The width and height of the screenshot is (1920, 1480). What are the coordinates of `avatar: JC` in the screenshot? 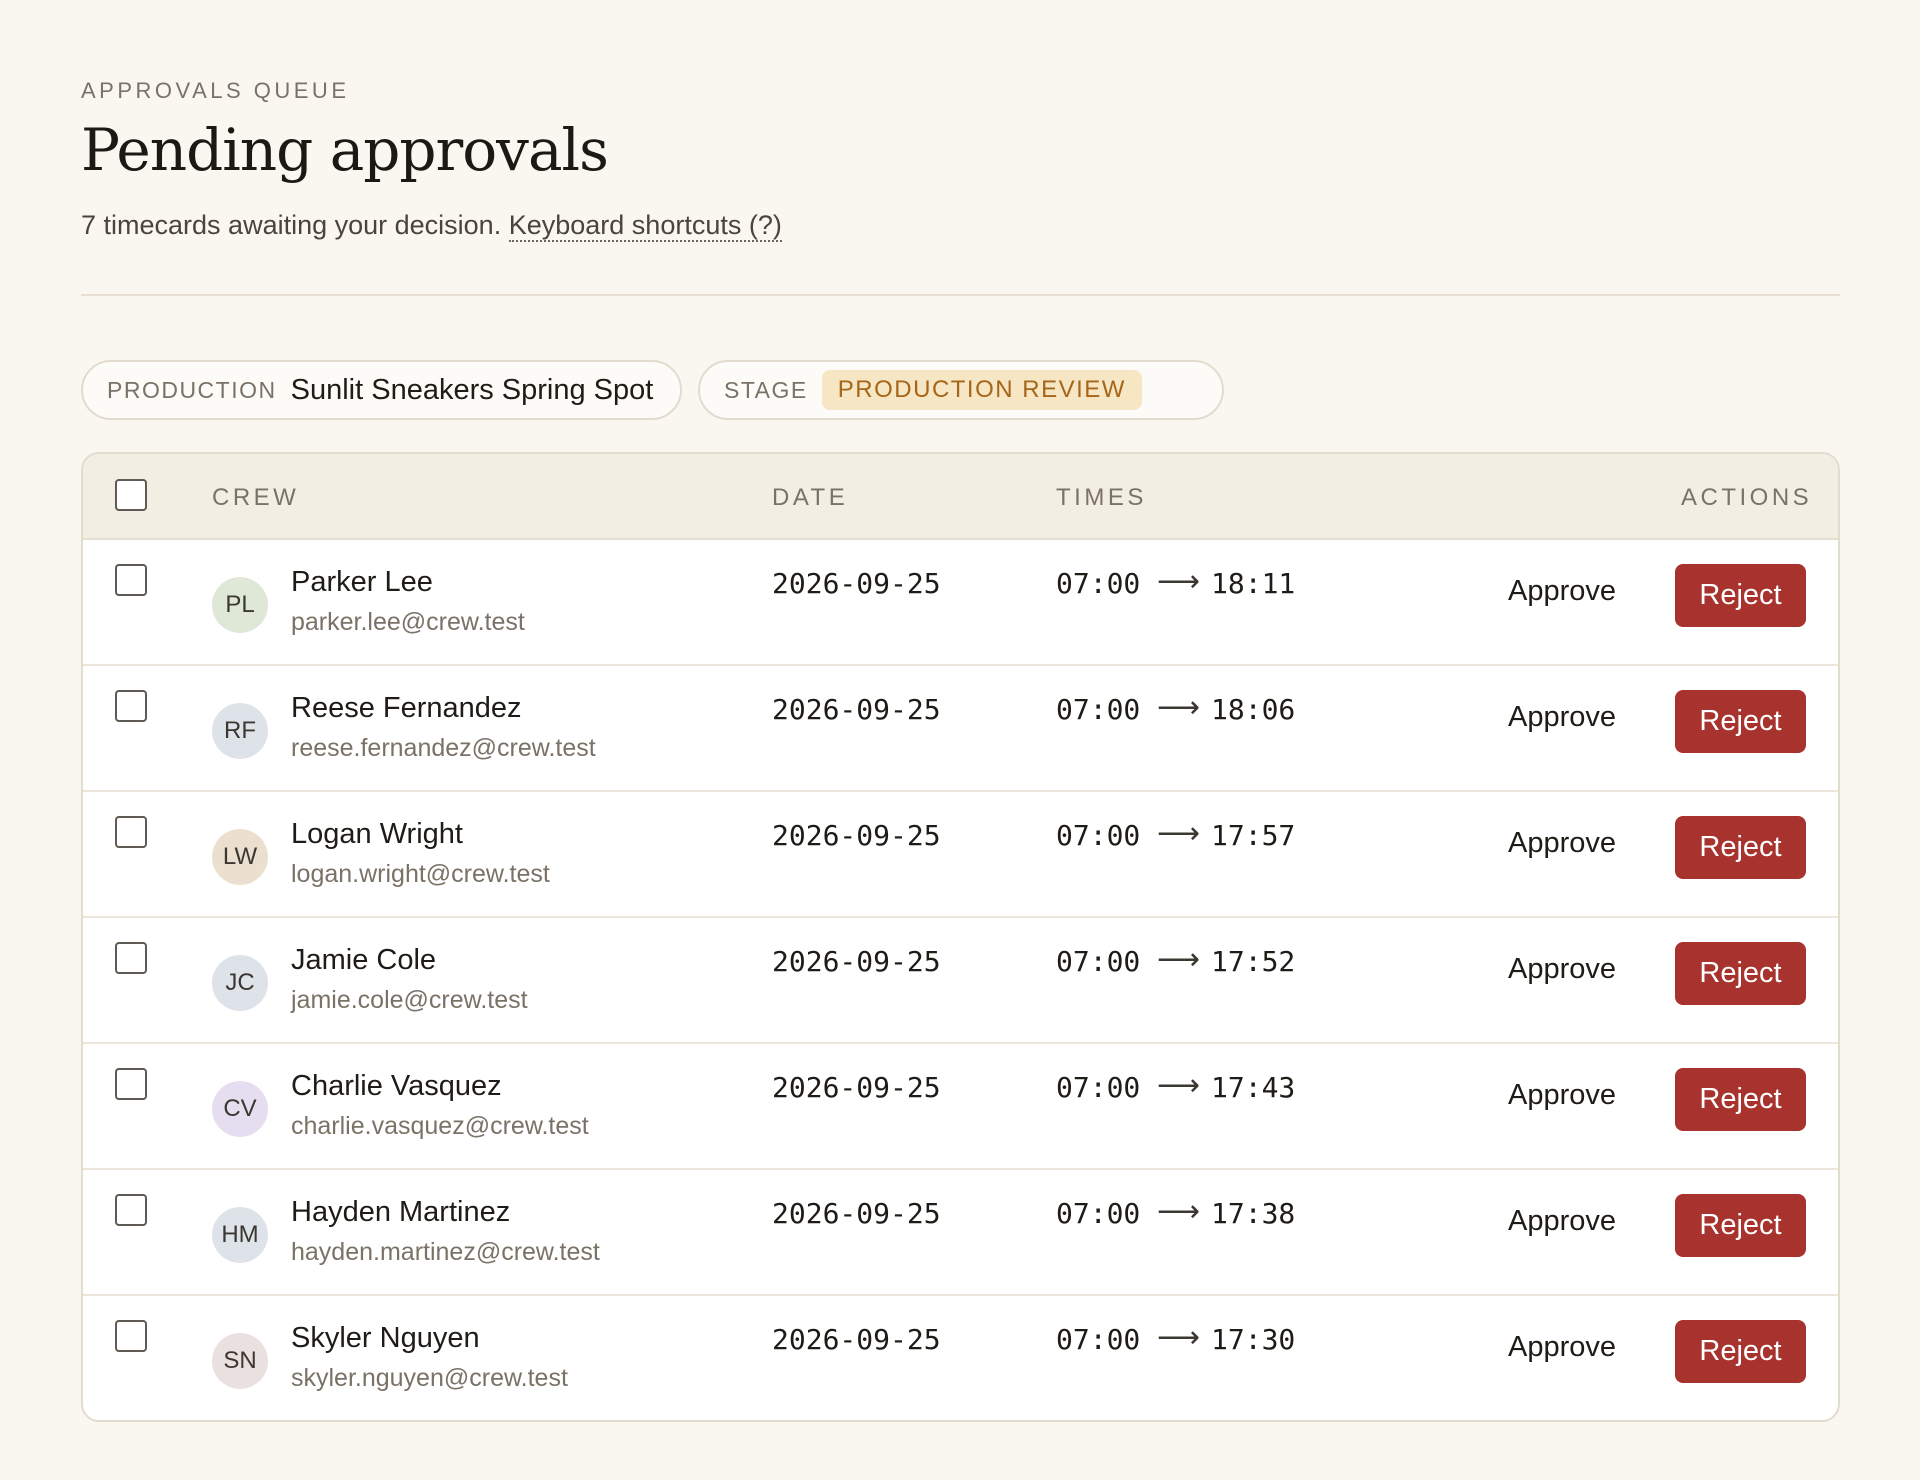 It's located at (240, 983).